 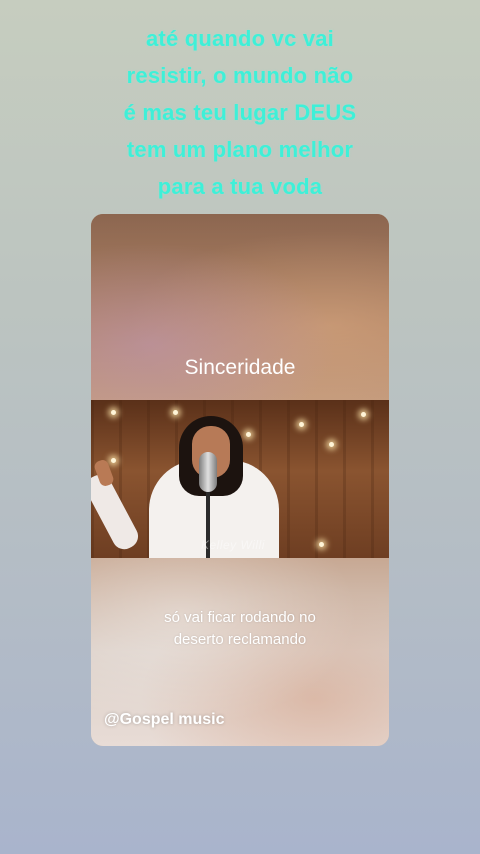 I want to click on lyrics-line: só vai ficar rodando no, so click(x=240, y=617).